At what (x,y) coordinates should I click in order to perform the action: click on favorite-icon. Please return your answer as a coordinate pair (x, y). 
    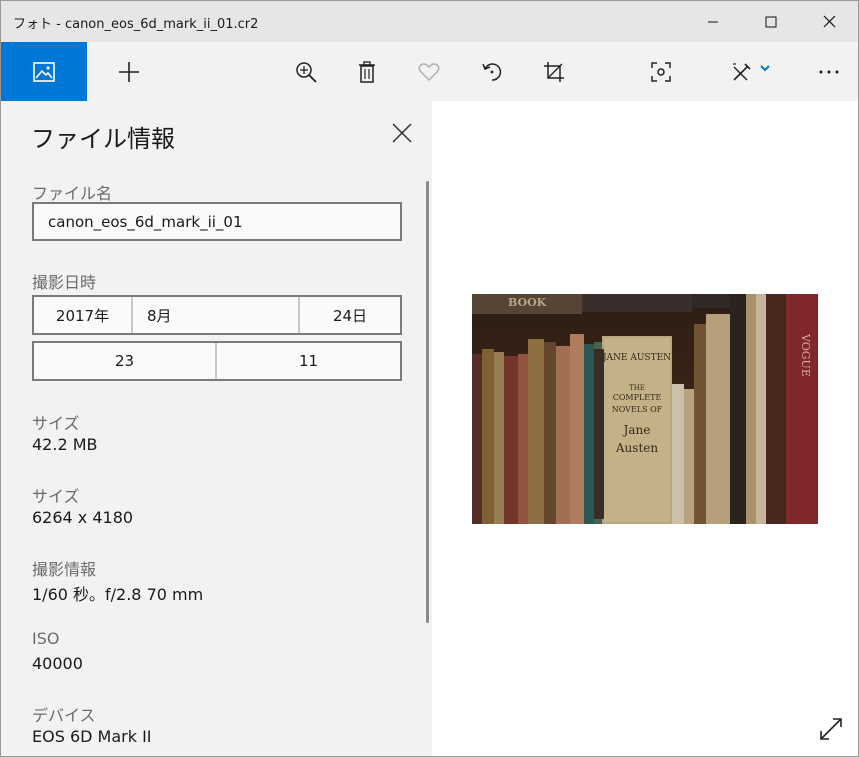
    Looking at the image, I should click on (429, 71).